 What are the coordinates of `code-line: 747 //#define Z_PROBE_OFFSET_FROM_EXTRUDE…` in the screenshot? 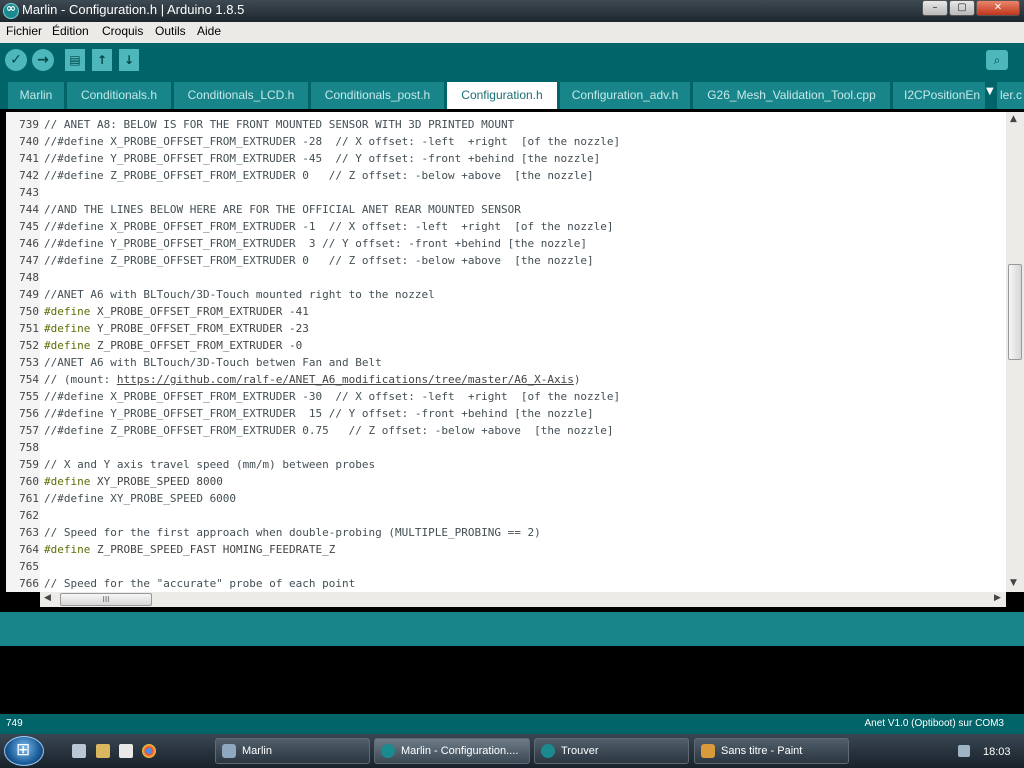 It's located at (506, 260).